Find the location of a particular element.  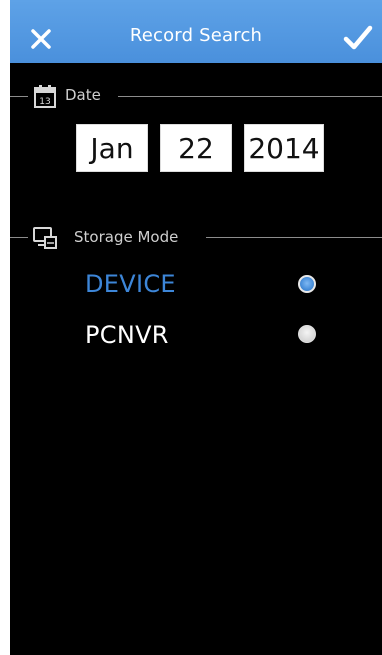

storage-divider-right is located at coordinates (294, 237).